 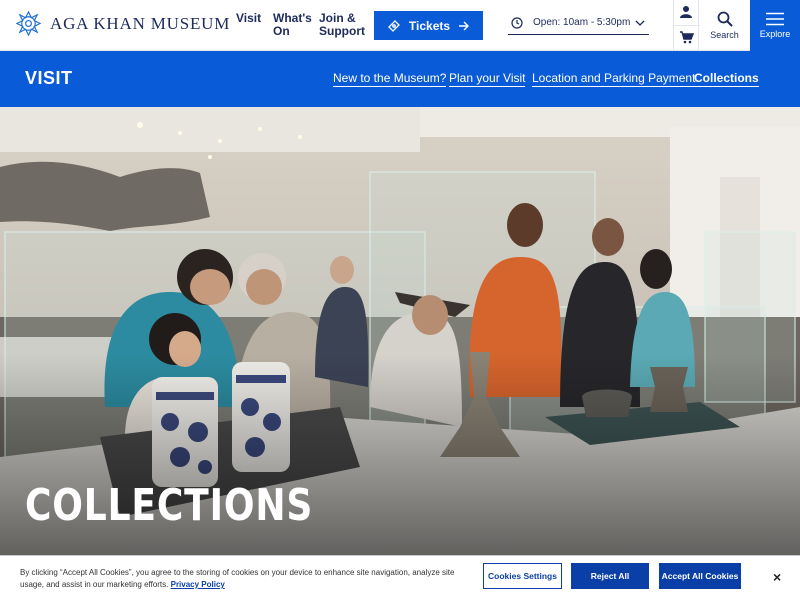 I want to click on divider, so click(x=687, y=25).